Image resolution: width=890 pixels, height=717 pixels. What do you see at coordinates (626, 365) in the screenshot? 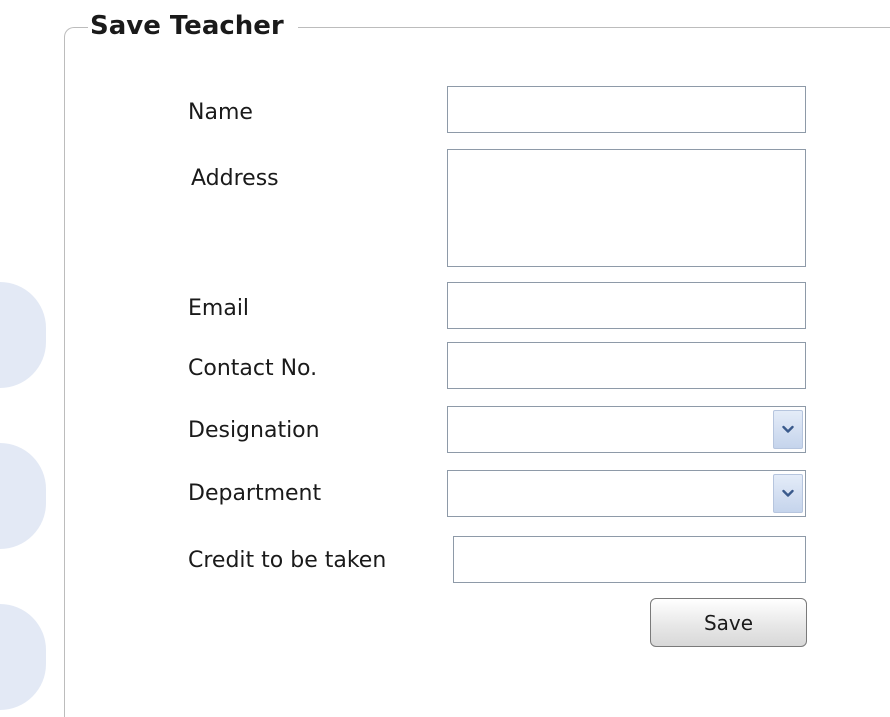
I see `contact-field` at bounding box center [626, 365].